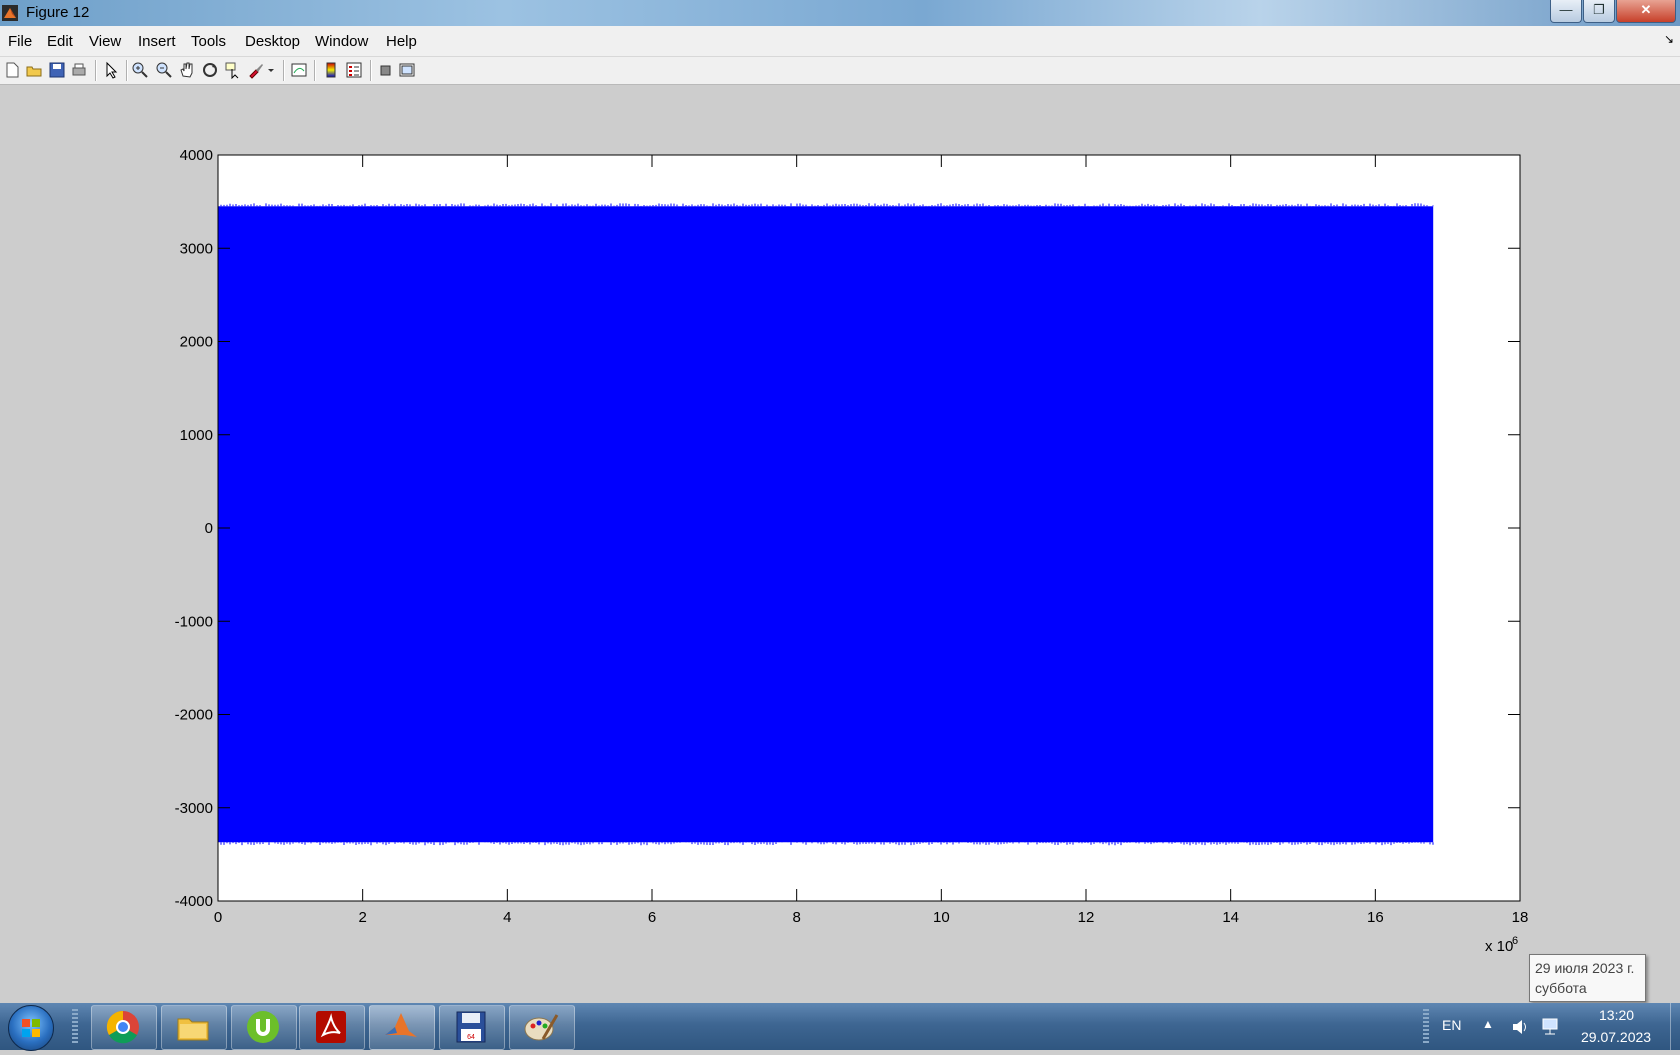 This screenshot has width=1680, height=1055. I want to click on menu-insert: Insert, so click(157, 41).